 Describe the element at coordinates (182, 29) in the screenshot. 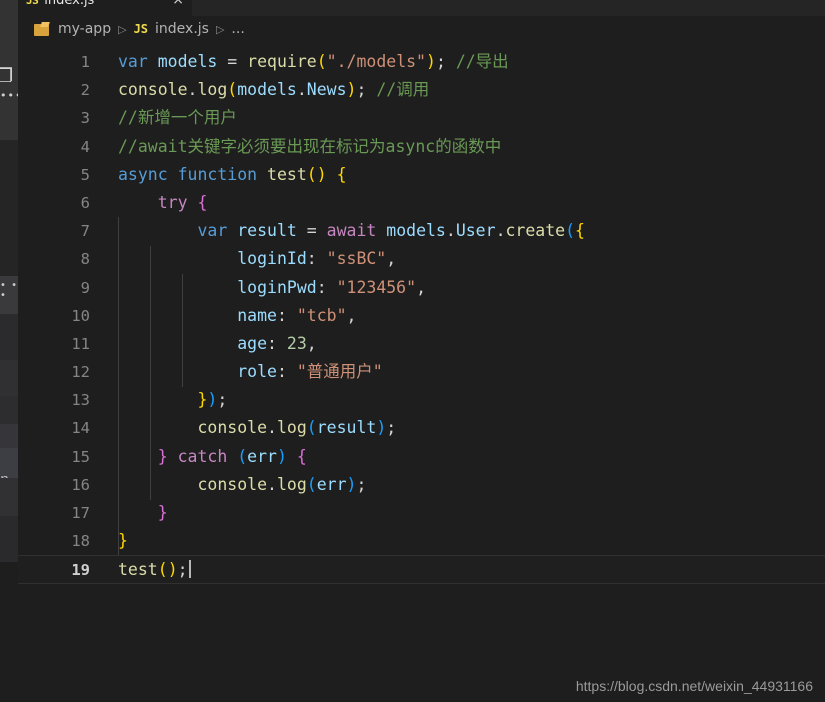

I see `breadcrumb-item-file: index.js` at that location.